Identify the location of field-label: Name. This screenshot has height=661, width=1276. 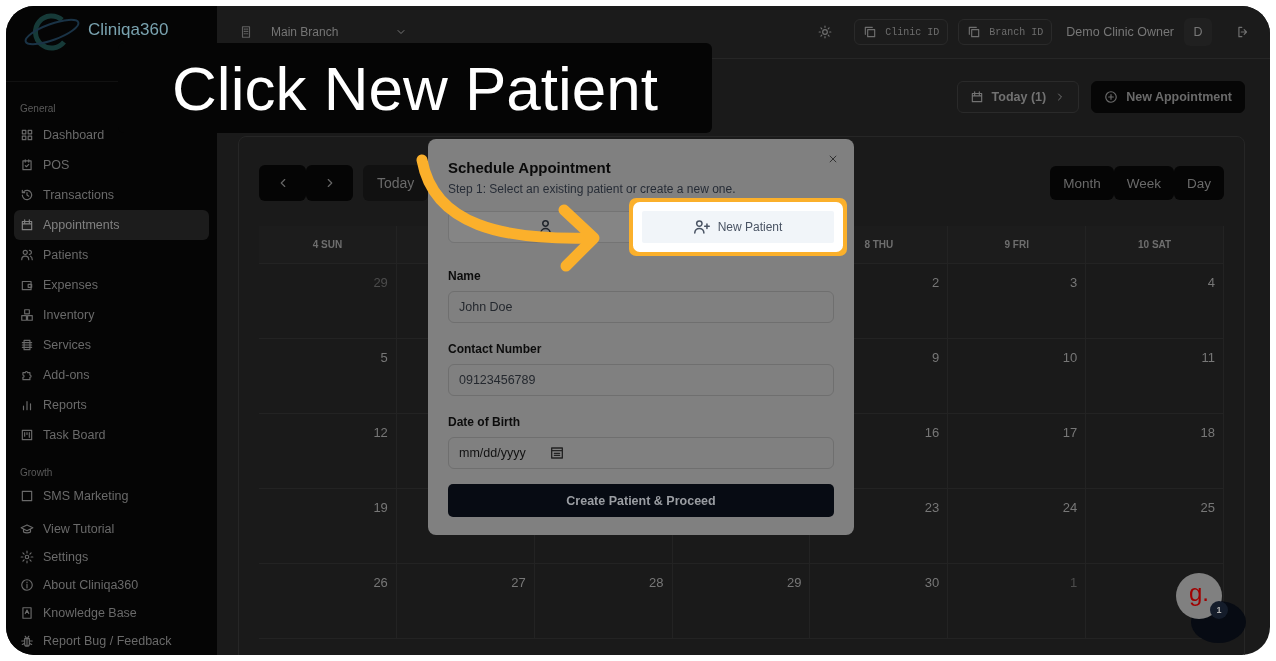
(465, 276).